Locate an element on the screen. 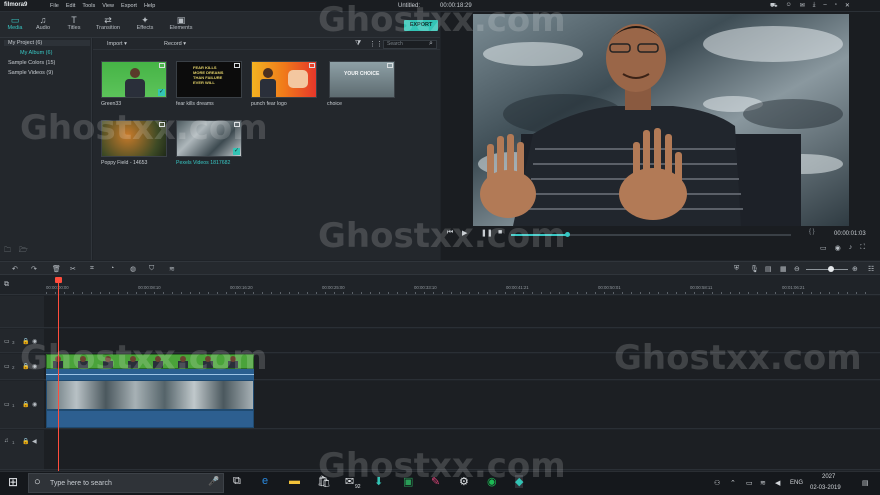  media-thumb-poppy-field is located at coordinates (134, 138).